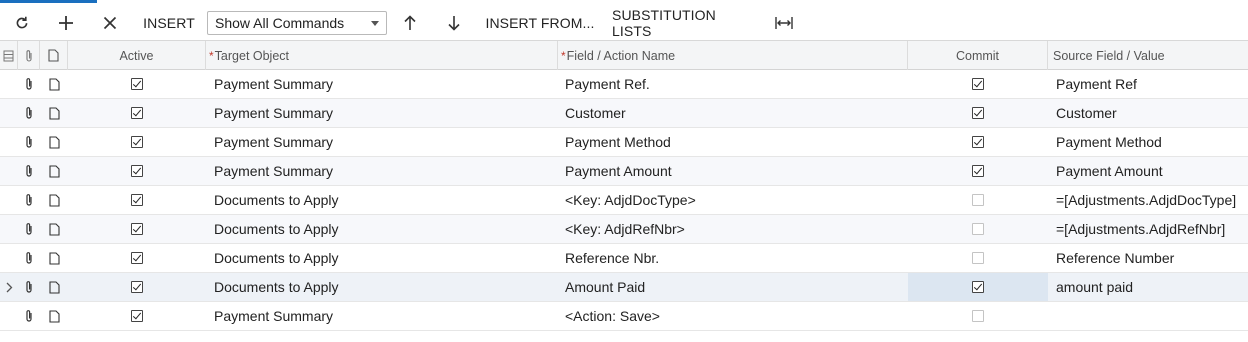 The width and height of the screenshot is (1248, 342). Describe the element at coordinates (733, 316) in the screenshot. I see `field-action-cell: <Action: Save>` at that location.